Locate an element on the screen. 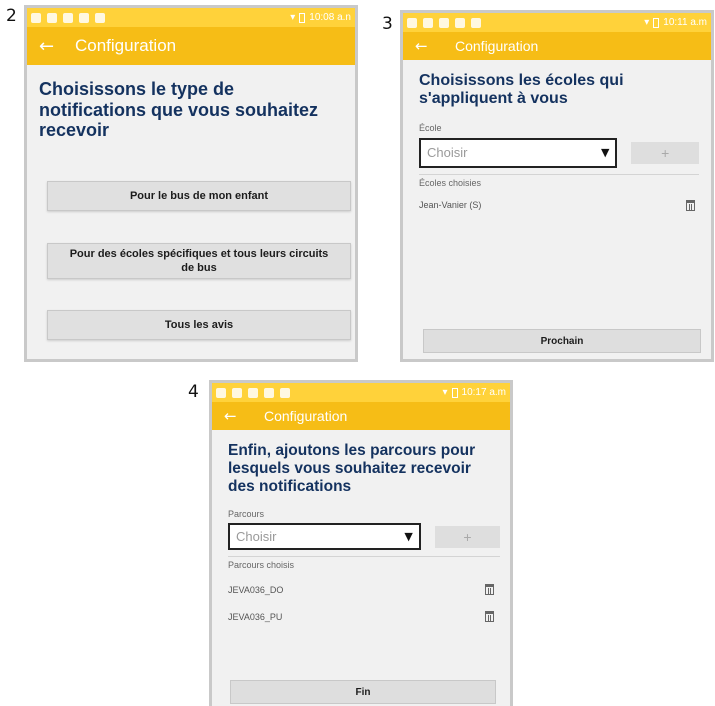 The height and width of the screenshot is (706, 715). school-field-label: École is located at coordinates (430, 127).